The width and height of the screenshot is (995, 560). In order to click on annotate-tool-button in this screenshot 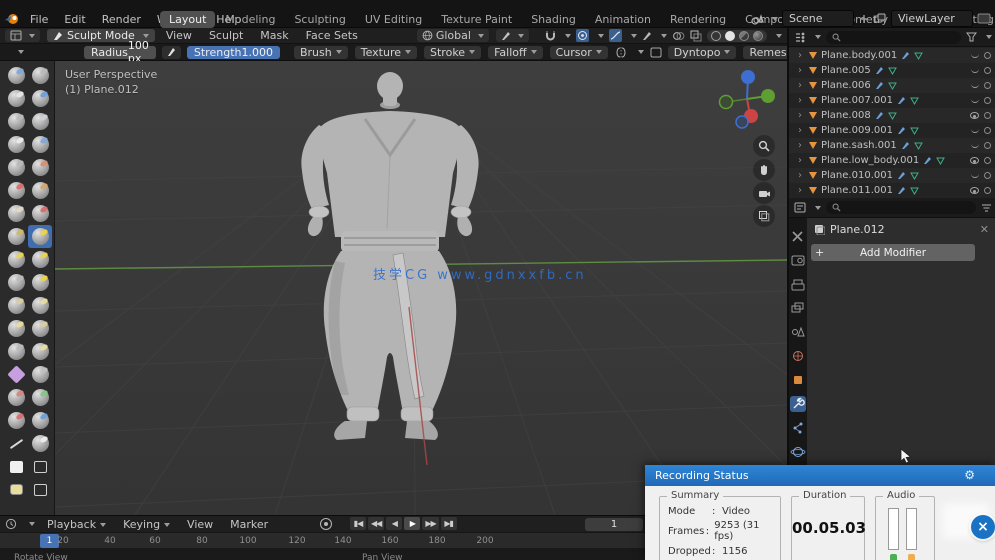, I will do `click(512, 35)`.